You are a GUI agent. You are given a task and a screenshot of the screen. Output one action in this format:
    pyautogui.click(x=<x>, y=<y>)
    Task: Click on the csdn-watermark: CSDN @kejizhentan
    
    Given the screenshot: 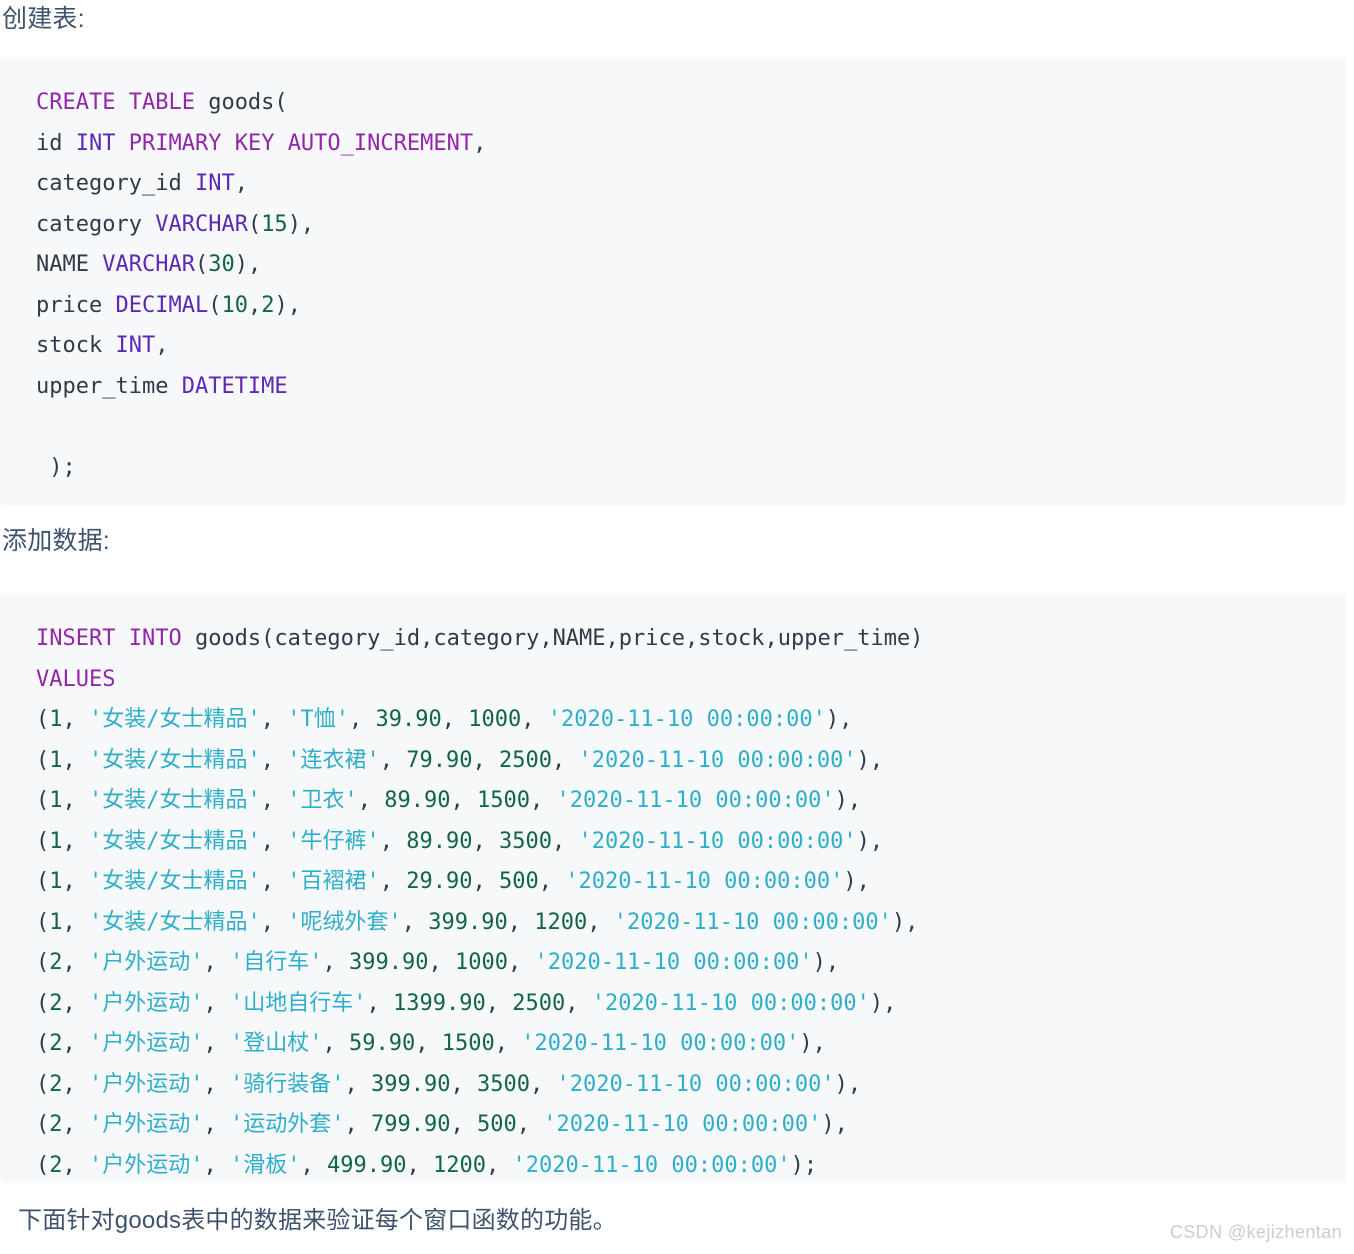 What is the action you would take?
    pyautogui.click(x=1255, y=1232)
    